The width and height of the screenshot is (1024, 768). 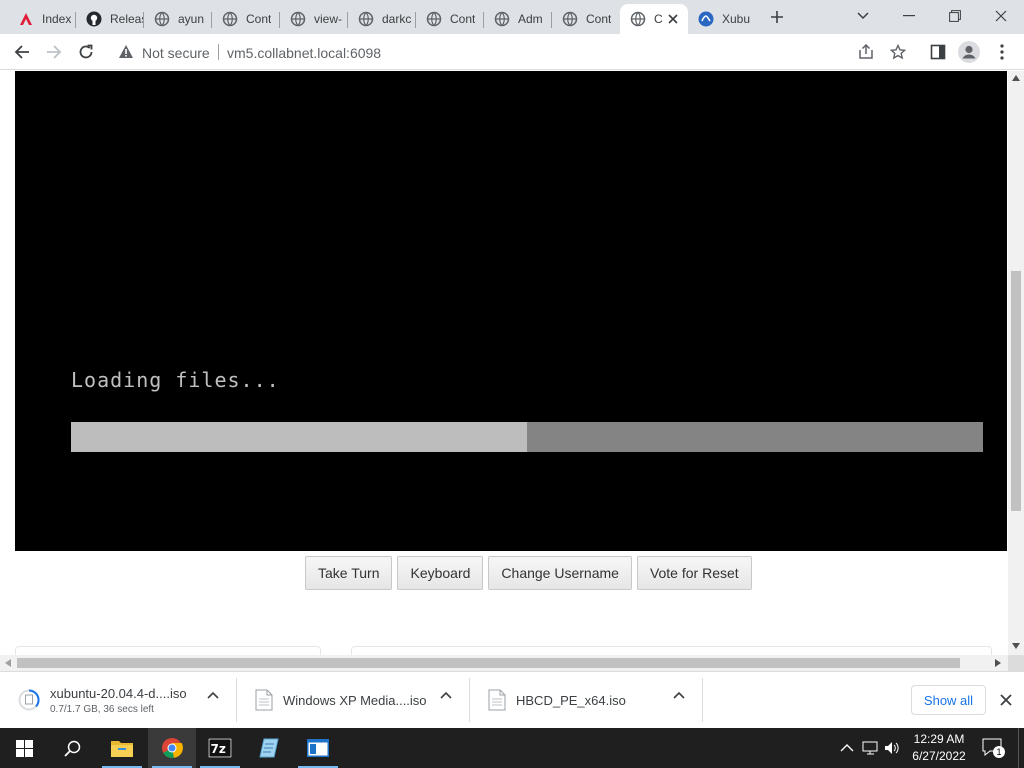 I want to click on 7zip-icon: 7z, so click(x=220, y=748).